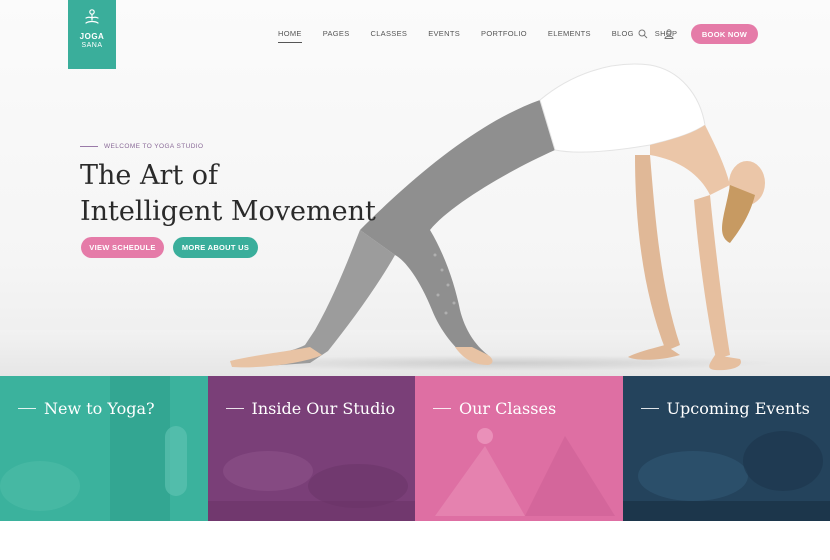 The width and height of the screenshot is (830, 560). I want to click on nav-item-events: EVENTS, so click(444, 36).